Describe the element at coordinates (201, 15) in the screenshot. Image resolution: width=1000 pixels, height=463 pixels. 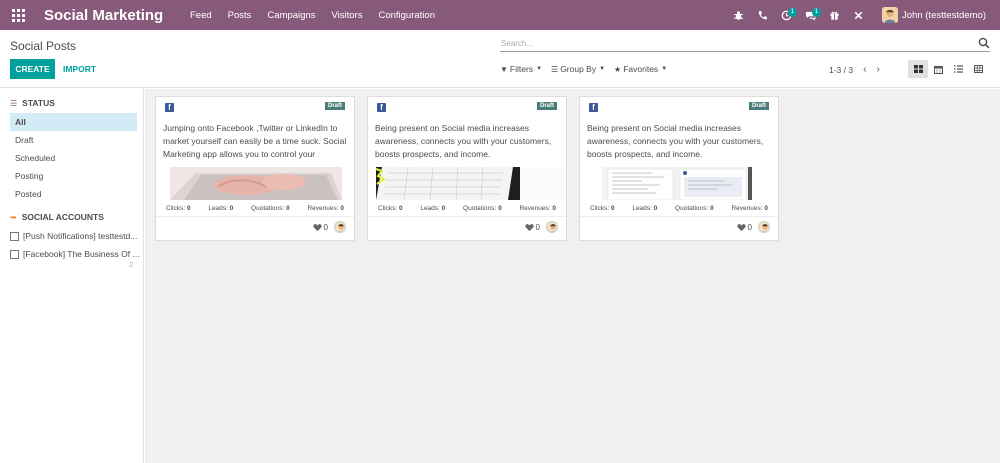
I see `menu-feed: Feed` at that location.